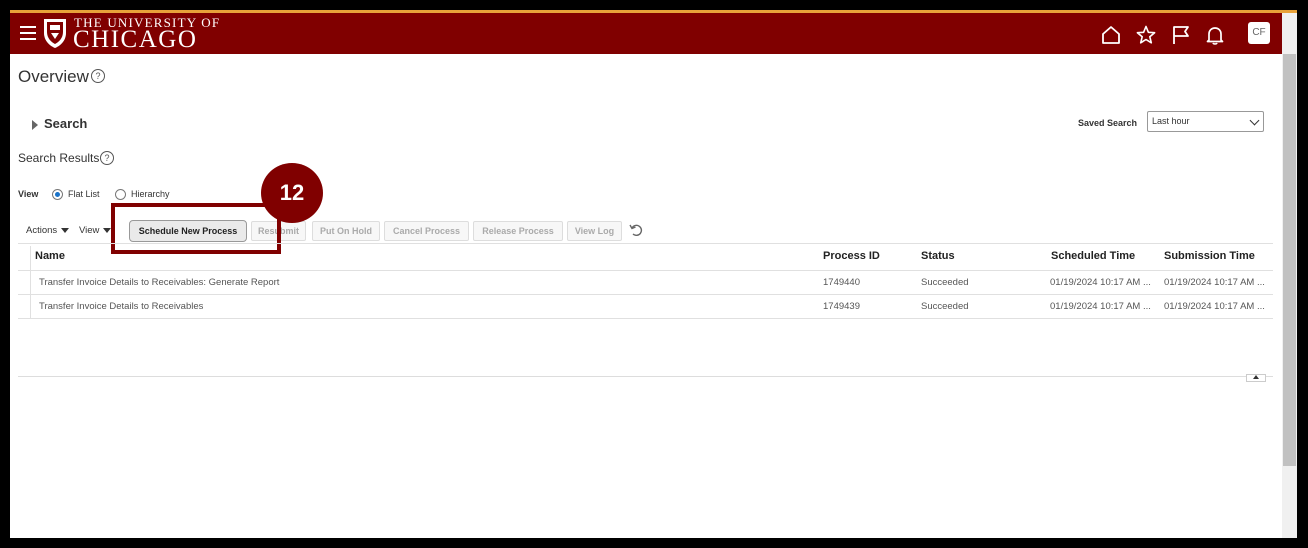 This screenshot has width=1308, height=548. What do you see at coordinates (426, 231) in the screenshot?
I see `cancel-process-button: Cancel Process` at bounding box center [426, 231].